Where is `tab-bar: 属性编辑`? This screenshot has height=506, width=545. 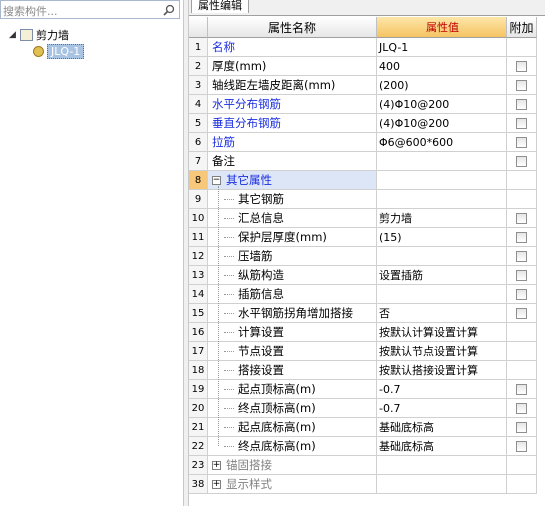
tab-bar: 属性编辑 is located at coordinates (367, 8).